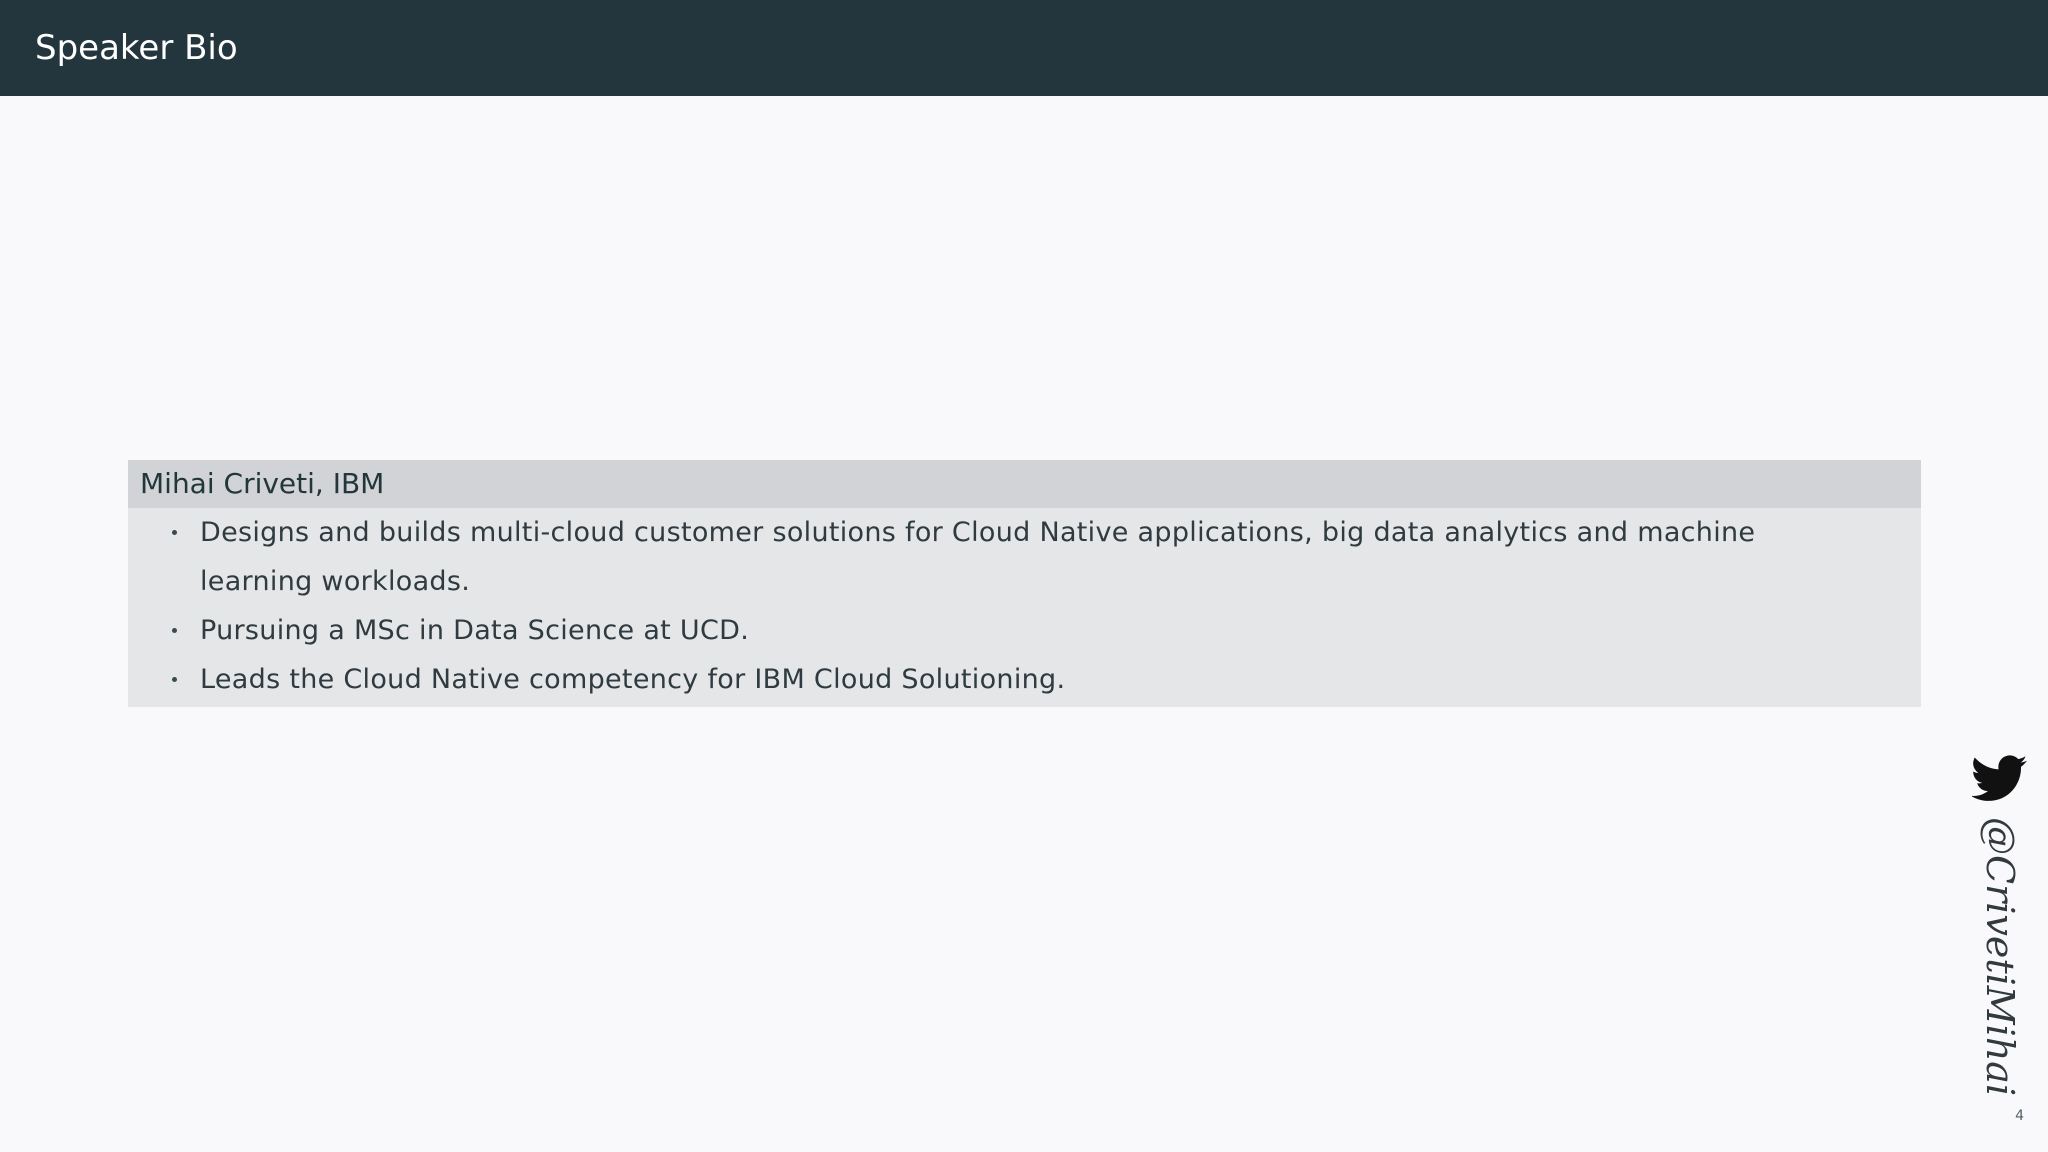 The height and width of the screenshot is (1152, 2048). What do you see at coordinates (1024, 484) in the screenshot?
I see `bio-block-title: Mihai Criveti, IBM` at bounding box center [1024, 484].